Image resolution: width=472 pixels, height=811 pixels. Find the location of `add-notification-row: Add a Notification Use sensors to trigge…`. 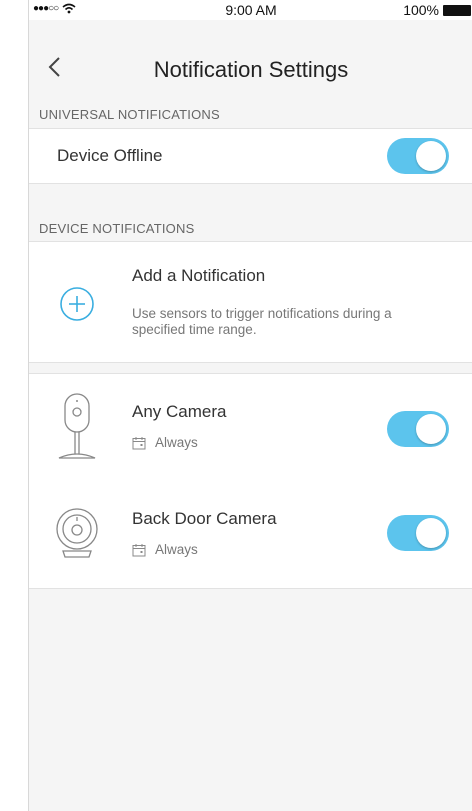

add-notification-row: Add a Notification Use sensors to trigge… is located at coordinates (250, 302).